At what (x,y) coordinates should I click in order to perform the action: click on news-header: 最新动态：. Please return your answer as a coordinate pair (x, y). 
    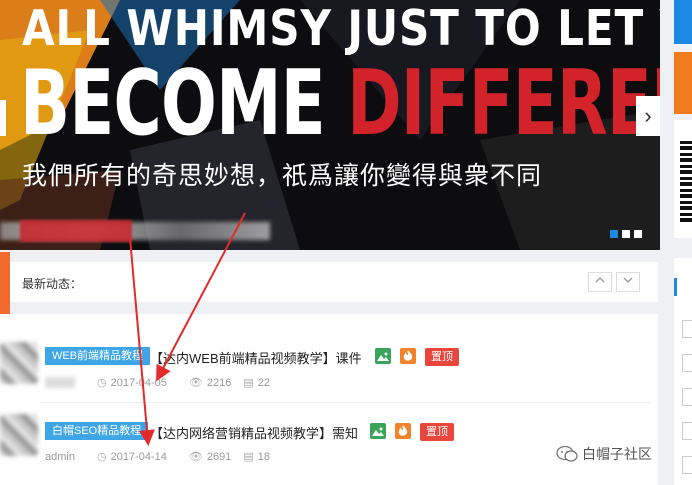
    Looking at the image, I should click on (334, 282).